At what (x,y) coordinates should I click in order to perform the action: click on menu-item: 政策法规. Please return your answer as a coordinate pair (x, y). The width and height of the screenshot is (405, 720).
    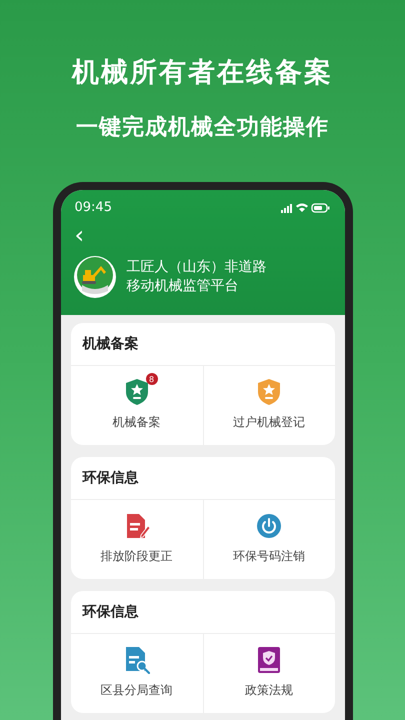
    Looking at the image, I should click on (268, 673).